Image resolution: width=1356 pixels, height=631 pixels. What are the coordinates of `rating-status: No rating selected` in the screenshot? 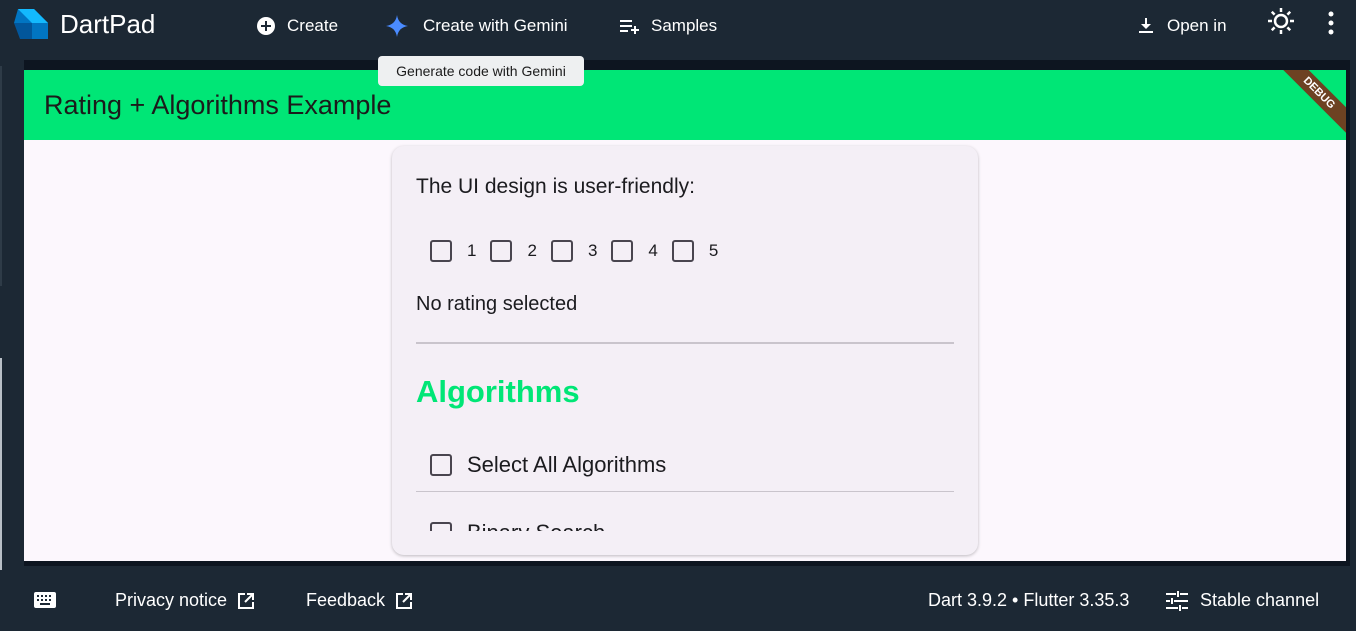 It's located at (497, 304).